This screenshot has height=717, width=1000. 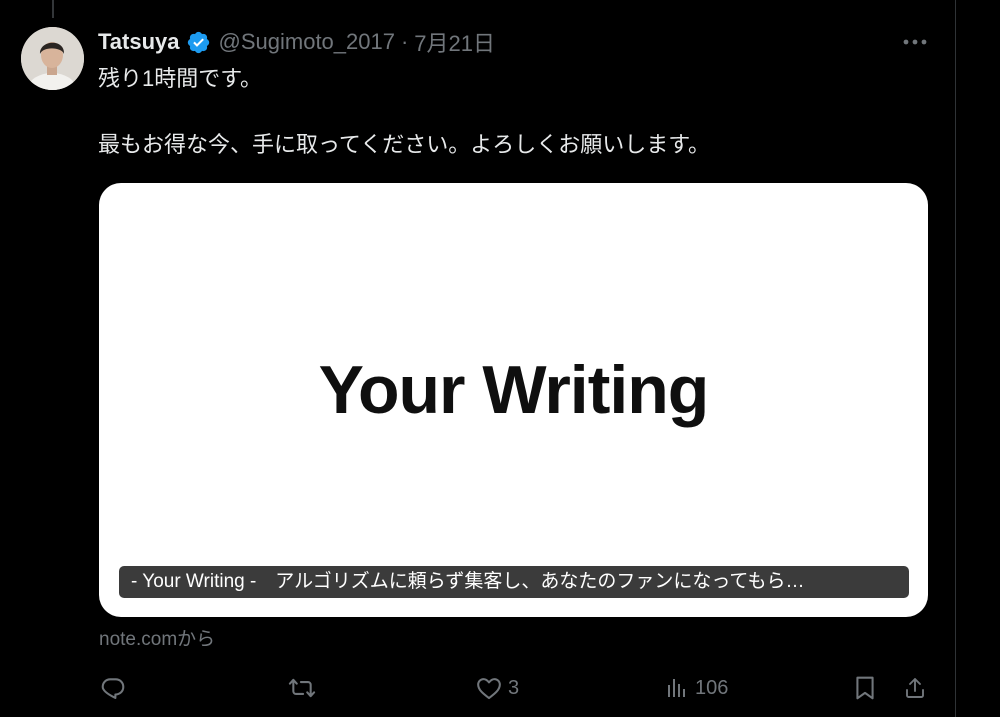 I want to click on thread-line, so click(x=53, y=9).